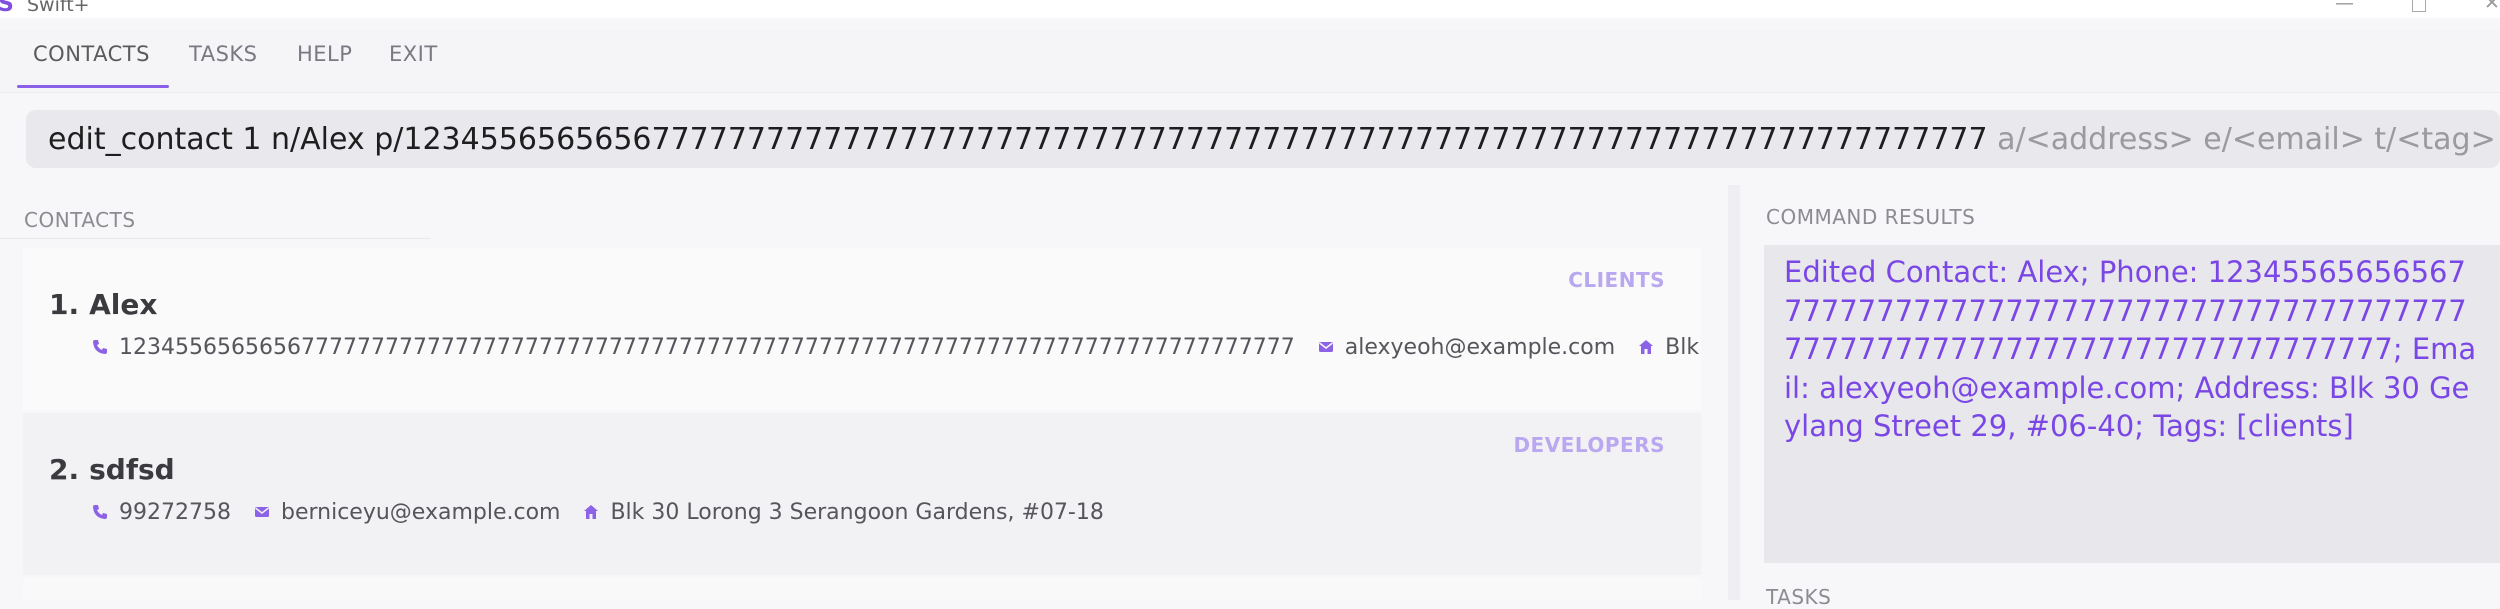 The height and width of the screenshot is (609, 2500). I want to click on command-hint: a/<address> e/<email> t/<tag>, so click(2241, 139).